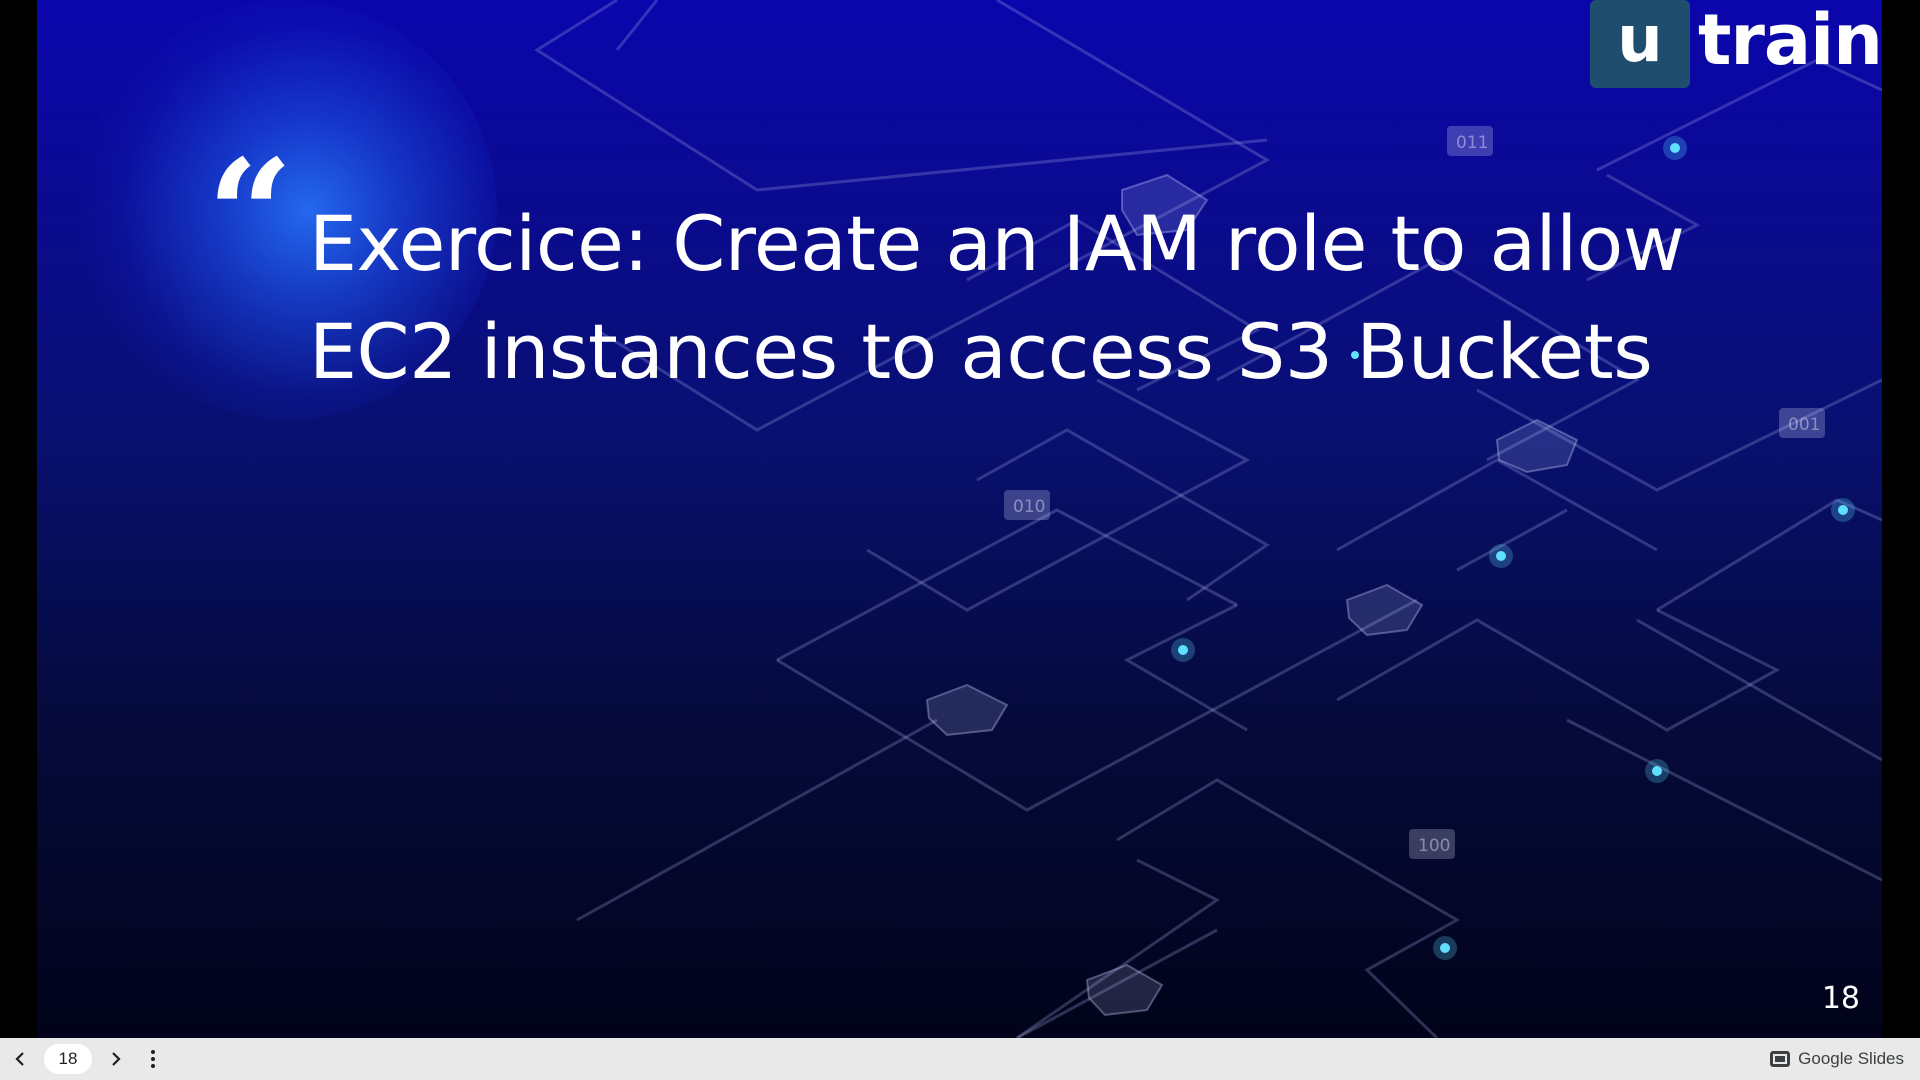 The height and width of the screenshot is (1080, 1920). I want to click on logo-wordmark: train, so click(1789, 40).